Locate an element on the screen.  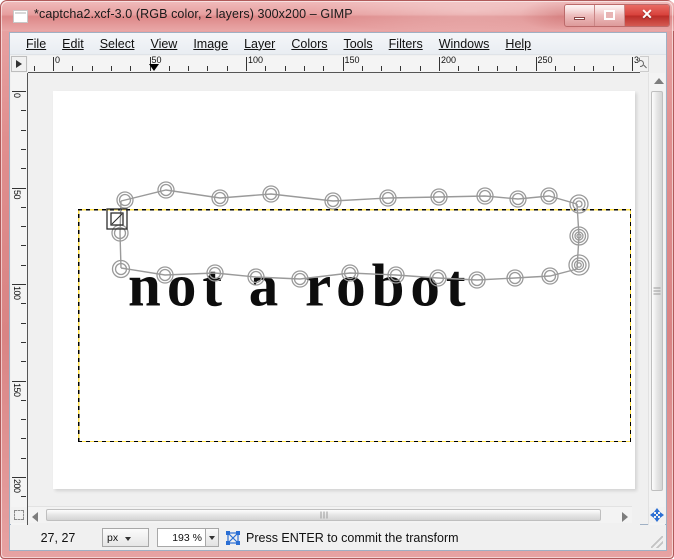
menu-image: Image is located at coordinates (210, 44).